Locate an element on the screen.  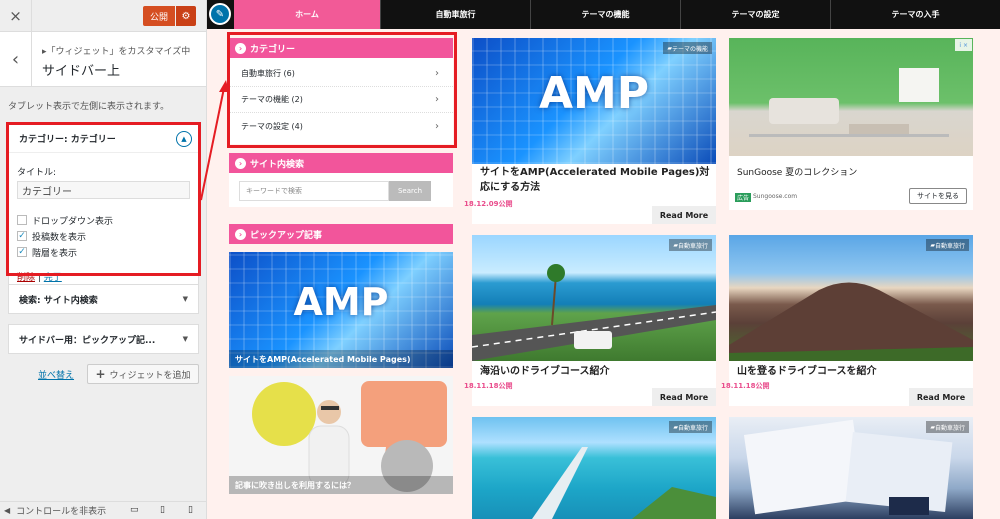
pickup-widget-panel: サイドバー用：ピックアップ記... ▼ is located at coordinates (103, 339).